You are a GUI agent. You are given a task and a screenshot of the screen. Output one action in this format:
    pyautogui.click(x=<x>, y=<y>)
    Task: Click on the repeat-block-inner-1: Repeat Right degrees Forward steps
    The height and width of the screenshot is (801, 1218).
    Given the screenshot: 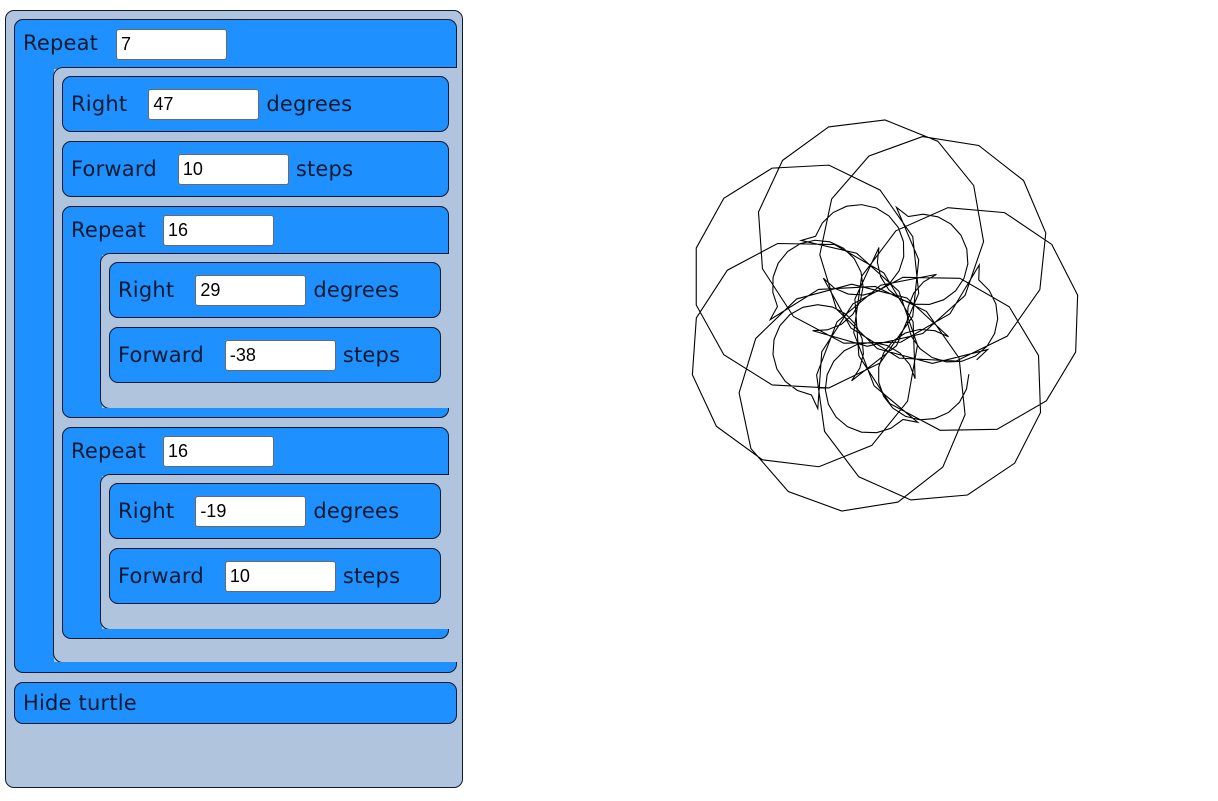 What is the action you would take?
    pyautogui.click(x=255, y=312)
    